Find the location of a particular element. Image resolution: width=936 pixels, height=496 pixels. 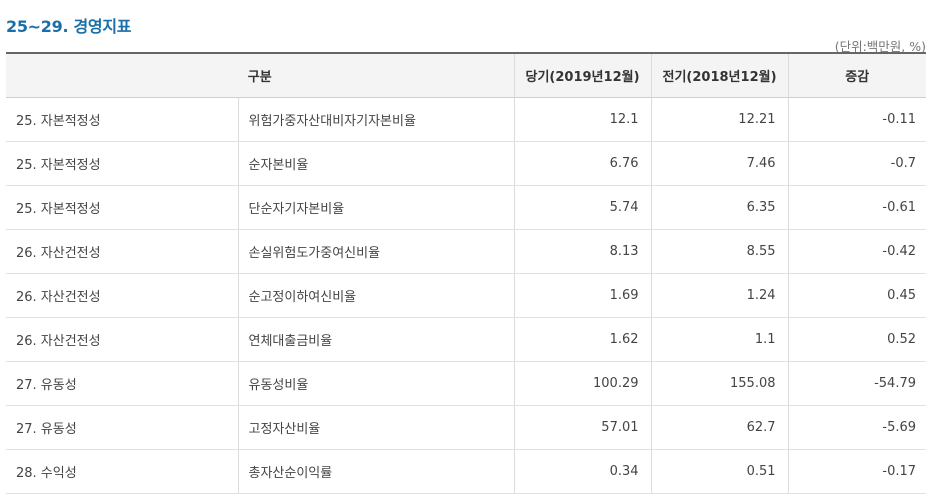

table-row: 26. 자산건전성 연체대출금비율 1.62 1.1 0.52 is located at coordinates (466, 339).